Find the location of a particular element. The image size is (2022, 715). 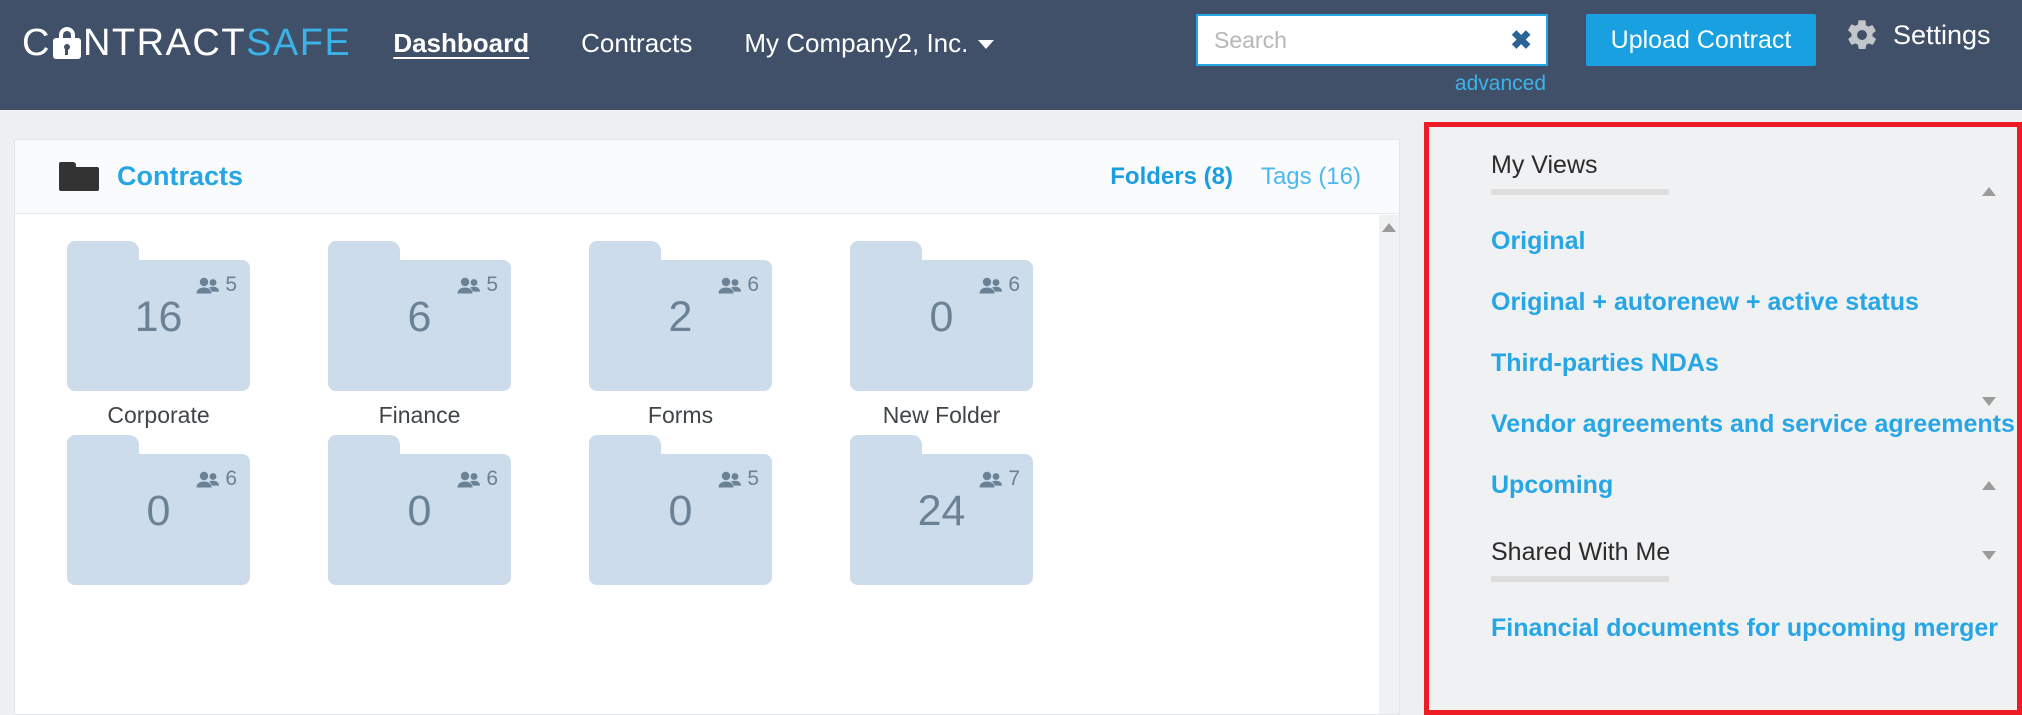

company-selector: My Company2, Inc. is located at coordinates (869, 43).